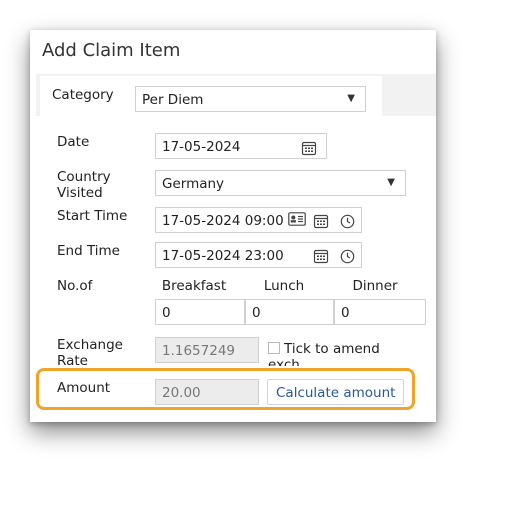 The image size is (523, 505). What do you see at coordinates (375, 286) in the screenshot?
I see `dinner-header: Dinner` at bounding box center [375, 286].